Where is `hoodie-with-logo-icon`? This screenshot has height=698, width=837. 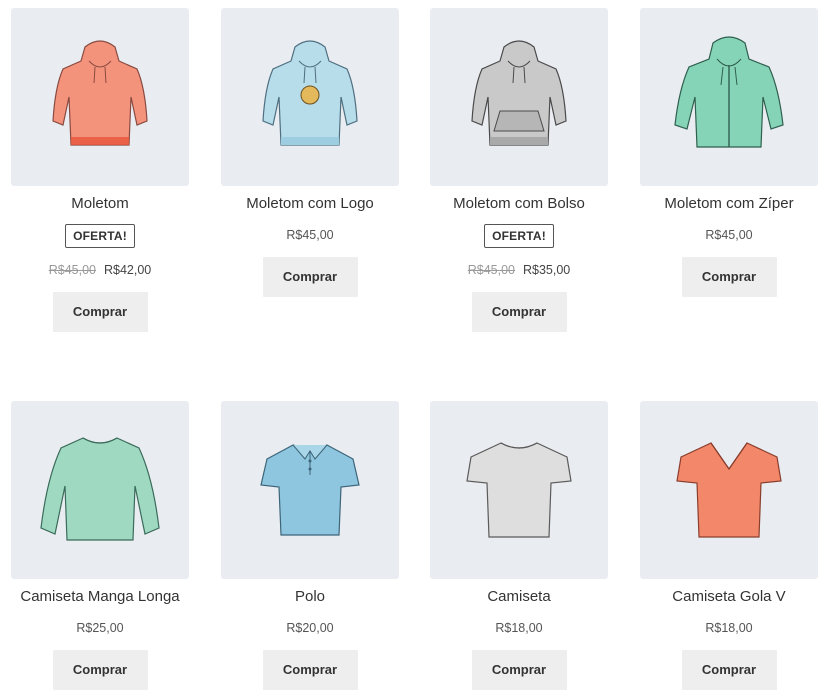
hoodie-with-logo-icon is located at coordinates (310, 93).